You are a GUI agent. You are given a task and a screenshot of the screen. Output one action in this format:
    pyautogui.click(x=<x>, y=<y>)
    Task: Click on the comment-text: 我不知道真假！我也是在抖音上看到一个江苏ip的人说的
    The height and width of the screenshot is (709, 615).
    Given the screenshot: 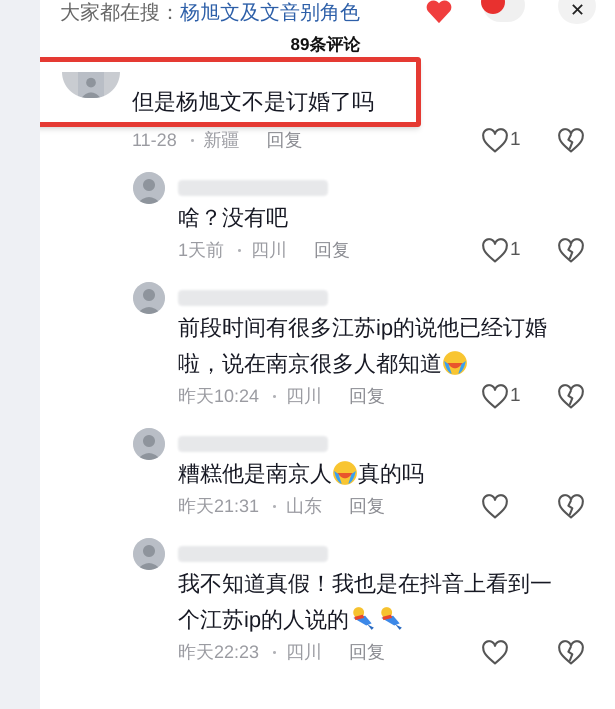 What is the action you would take?
    pyautogui.click(x=365, y=602)
    